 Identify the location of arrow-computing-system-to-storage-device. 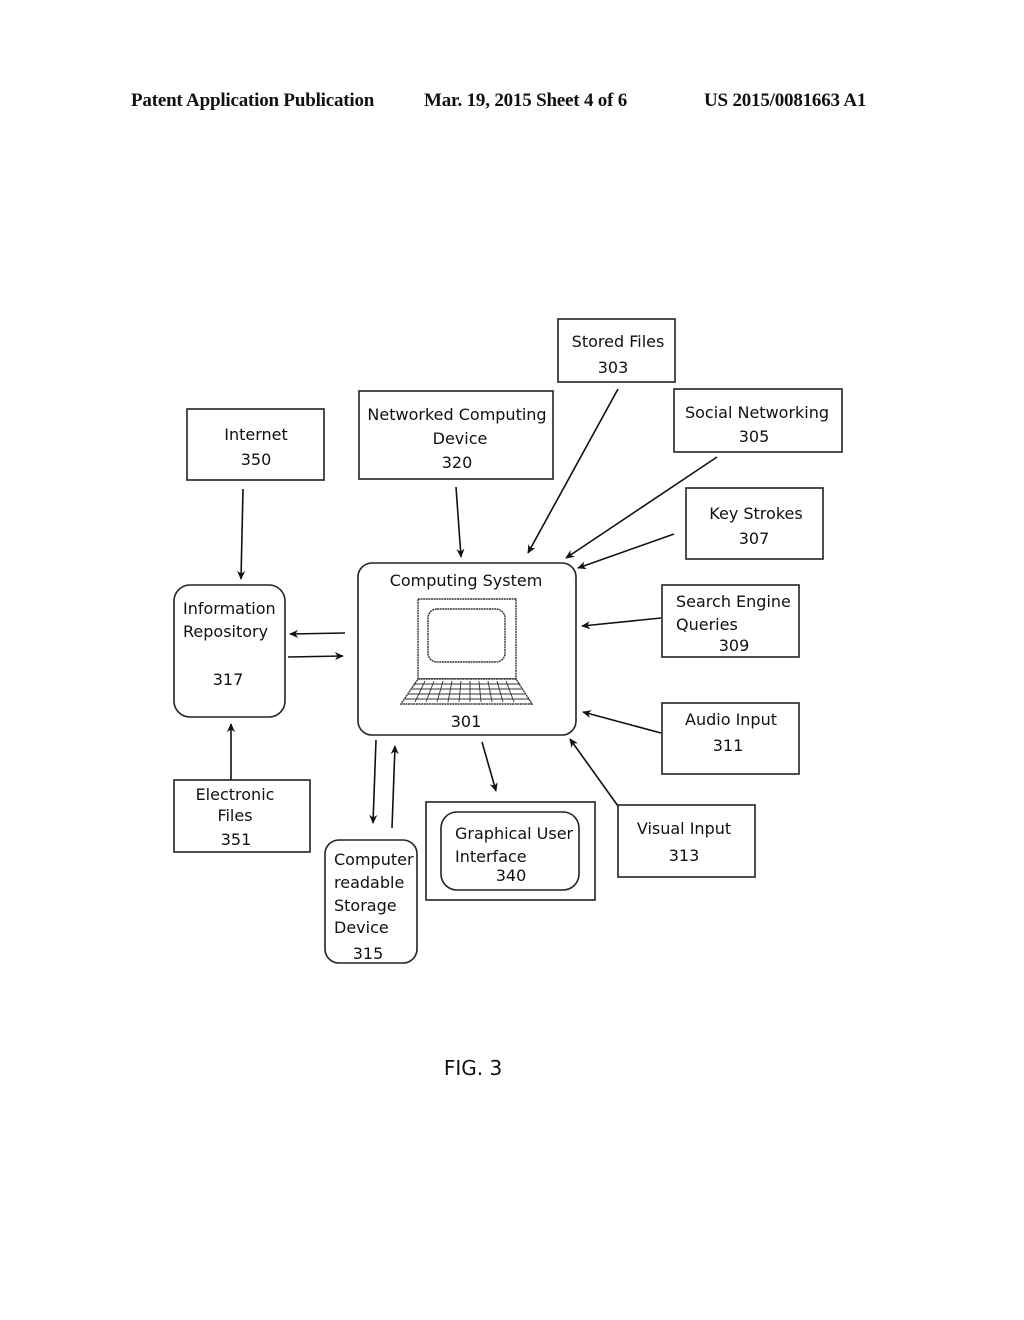
(373, 781).